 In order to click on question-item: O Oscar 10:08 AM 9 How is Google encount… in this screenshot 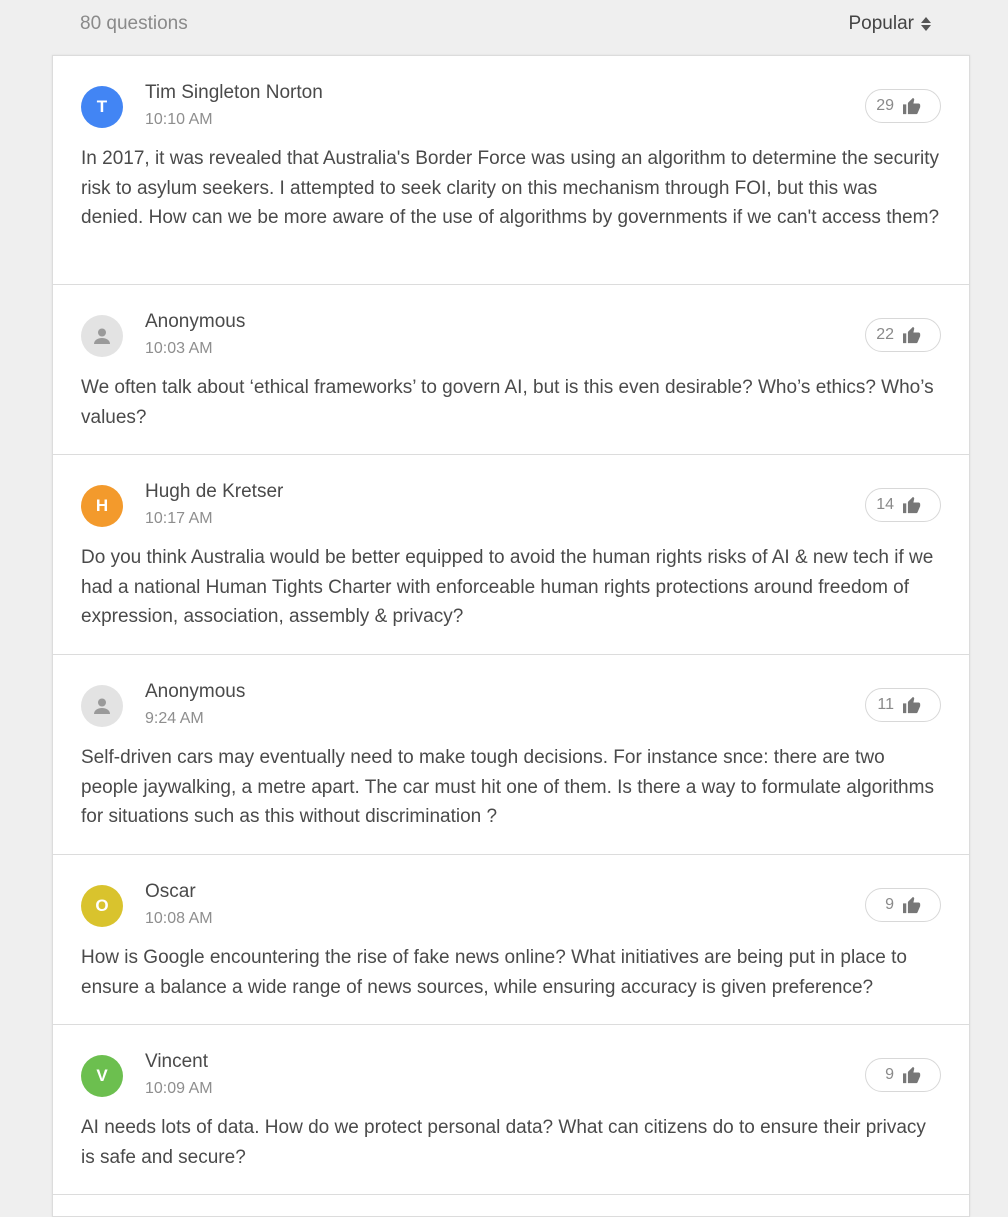, I will do `click(511, 940)`.